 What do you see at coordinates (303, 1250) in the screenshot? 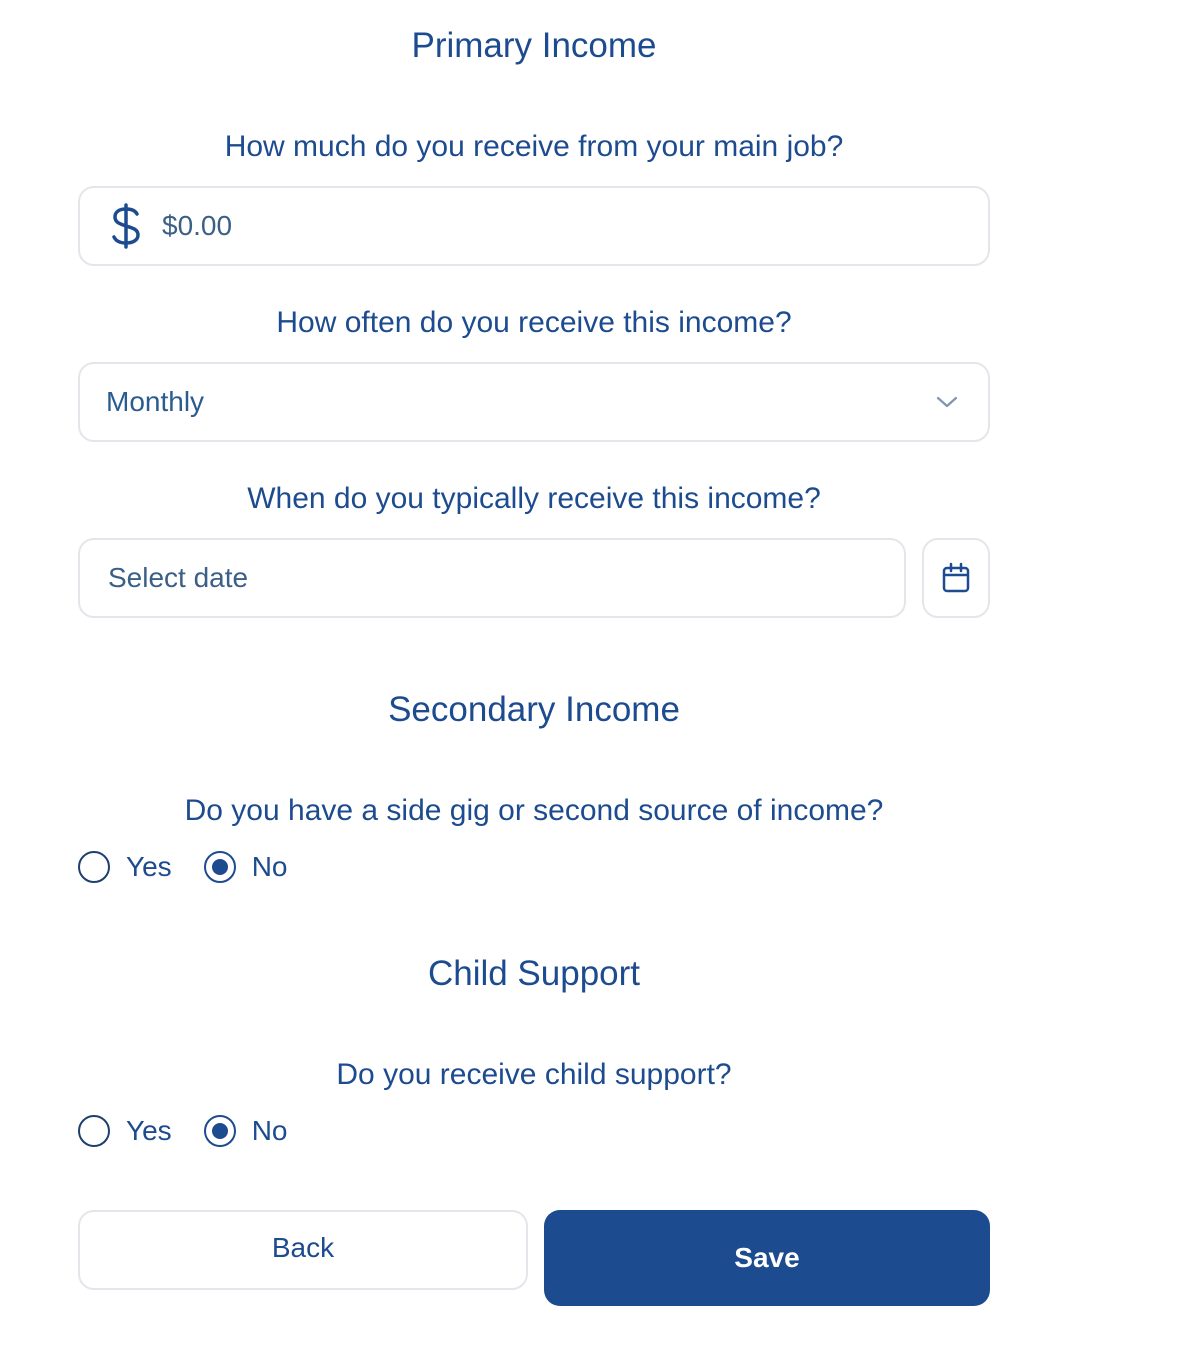
I see `back-button: Back` at bounding box center [303, 1250].